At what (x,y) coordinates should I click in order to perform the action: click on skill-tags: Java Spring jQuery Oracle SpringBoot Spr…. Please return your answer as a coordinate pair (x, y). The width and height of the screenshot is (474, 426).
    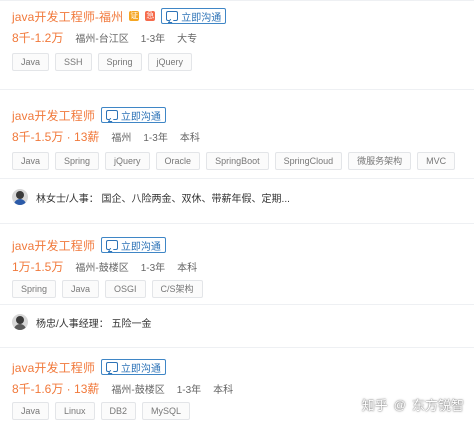
    Looking at the image, I should click on (237, 162).